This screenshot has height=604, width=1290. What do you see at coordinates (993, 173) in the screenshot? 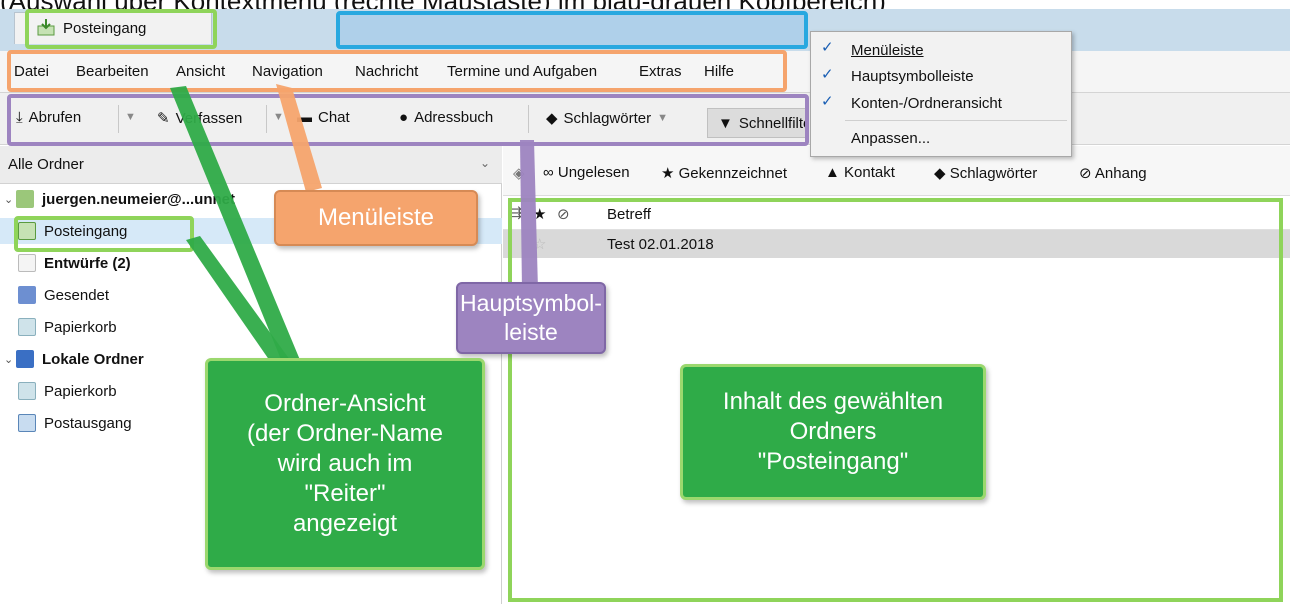
I see `filter-tags-label: Schlagwörter` at bounding box center [993, 173].